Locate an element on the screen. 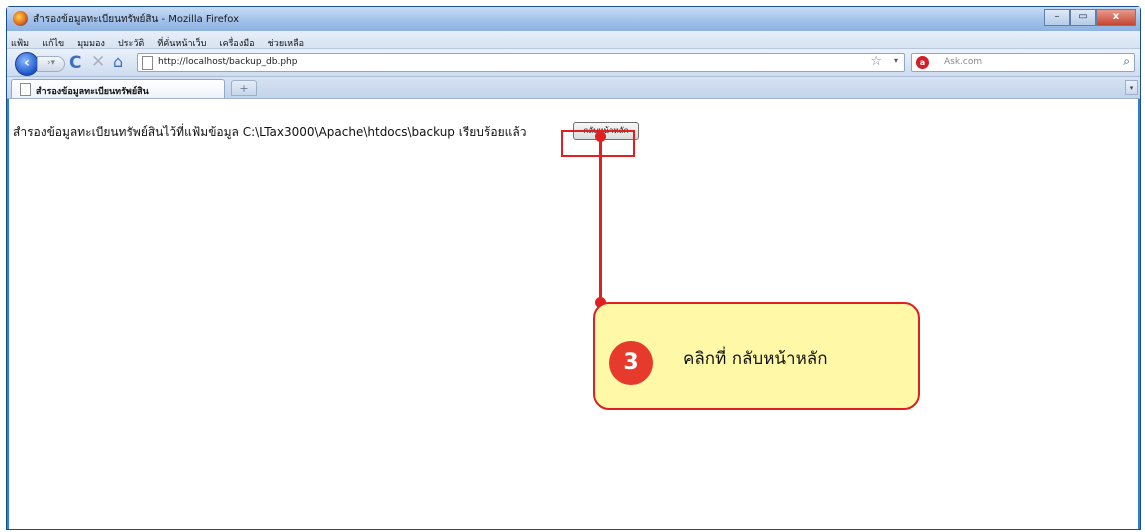 This screenshot has width=1145, height=532. forward-button: ›▾ is located at coordinates (51, 64).